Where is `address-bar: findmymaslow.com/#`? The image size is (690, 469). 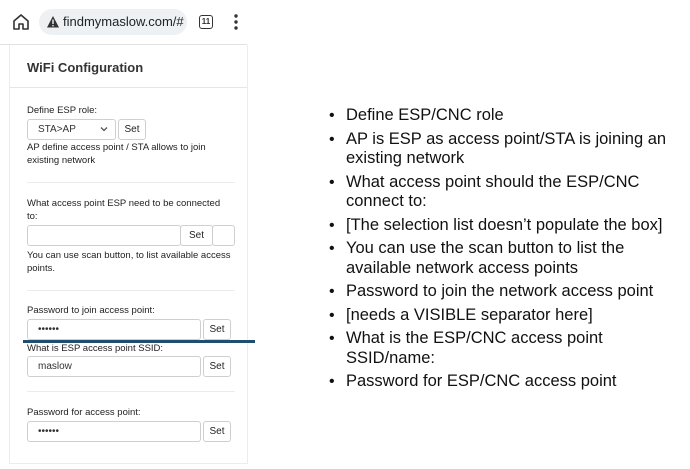
address-bar: findmymaslow.com/# is located at coordinates (113, 22).